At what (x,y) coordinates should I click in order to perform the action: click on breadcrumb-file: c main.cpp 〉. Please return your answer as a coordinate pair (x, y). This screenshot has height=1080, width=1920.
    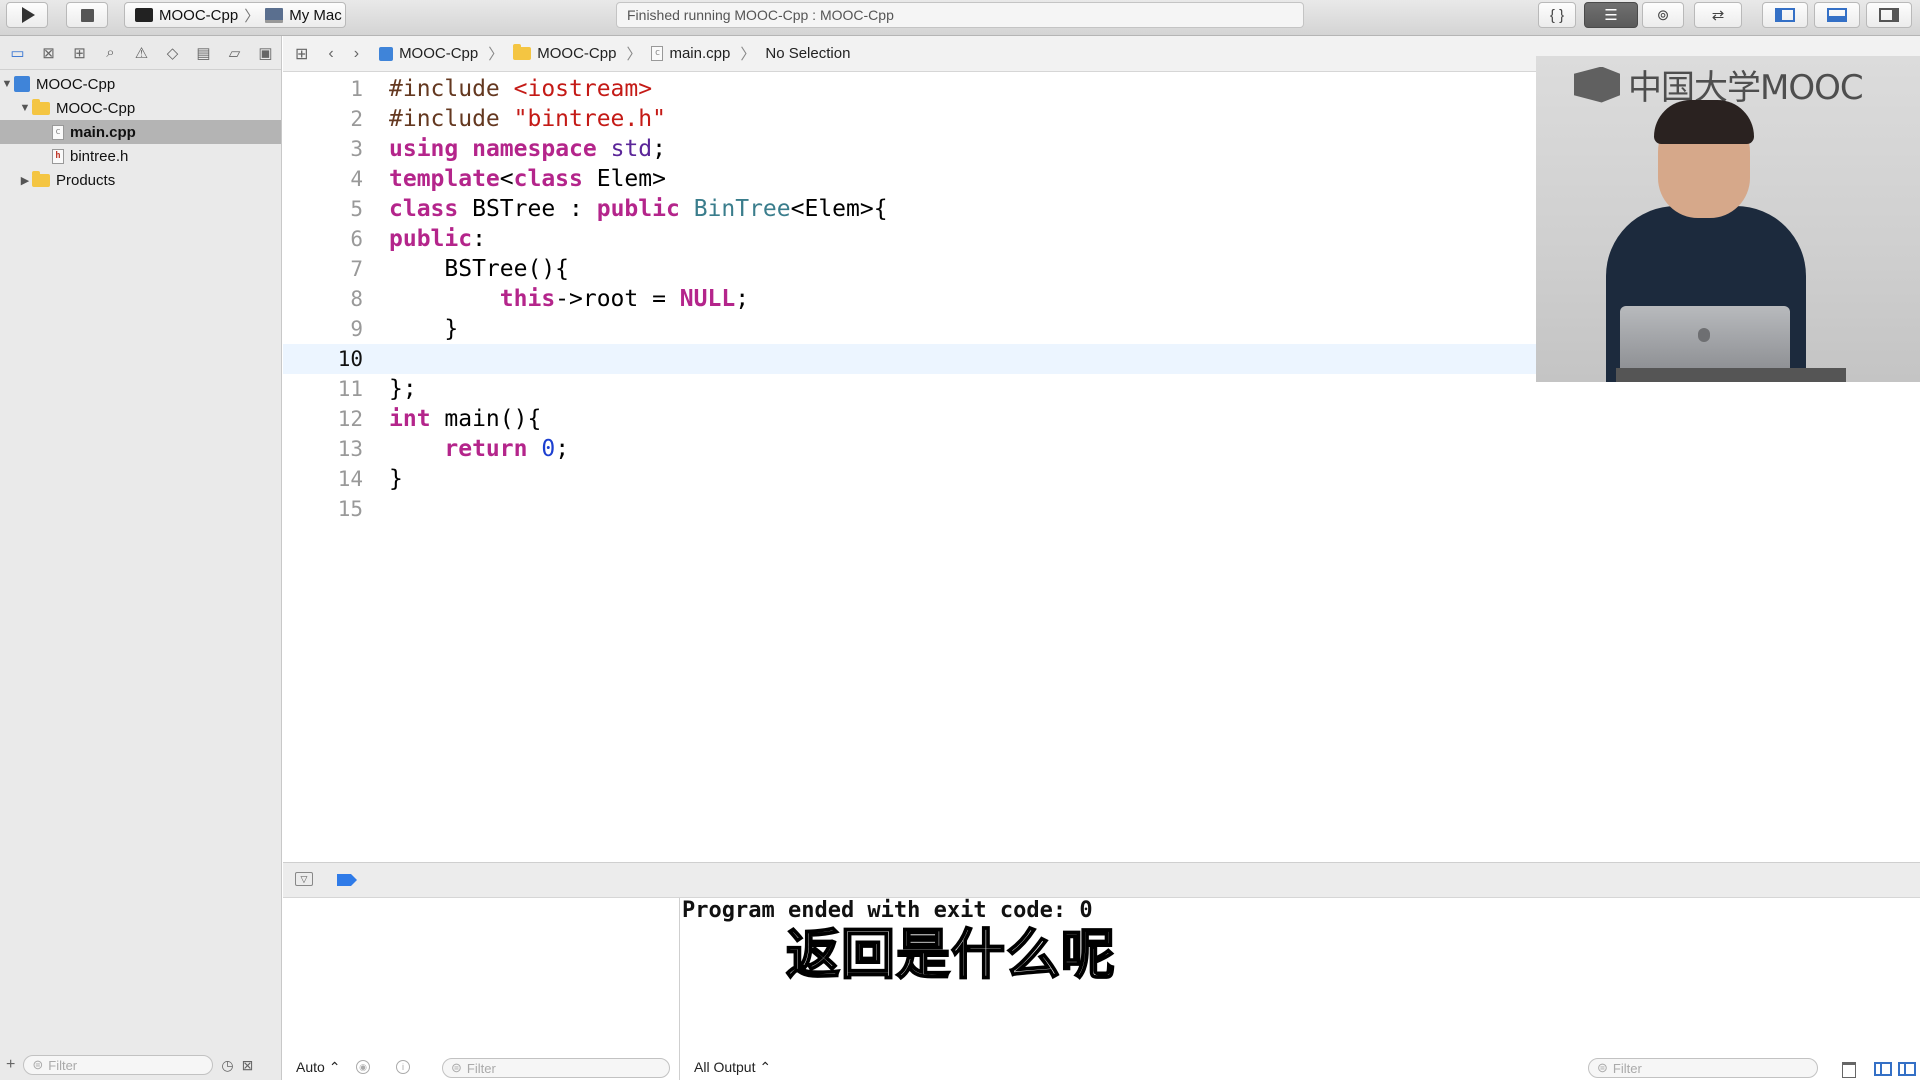
    Looking at the image, I should click on (703, 53).